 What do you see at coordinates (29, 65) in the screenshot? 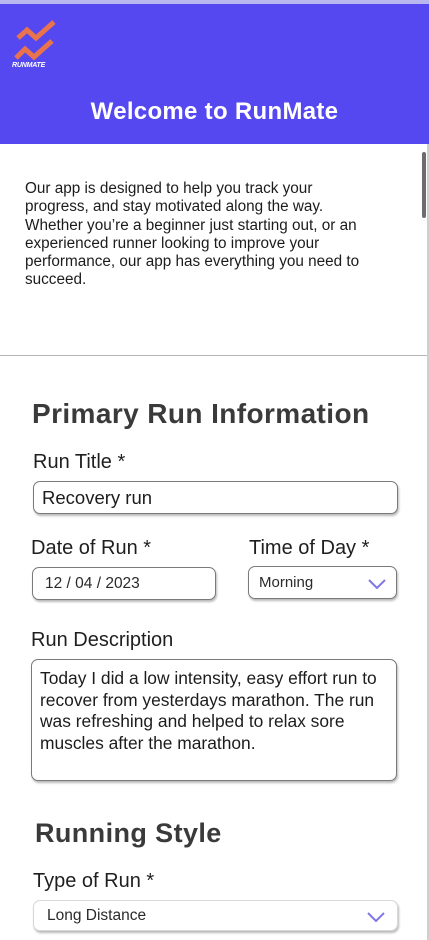
I see `logo-wordmark: RUNMATE` at bounding box center [29, 65].